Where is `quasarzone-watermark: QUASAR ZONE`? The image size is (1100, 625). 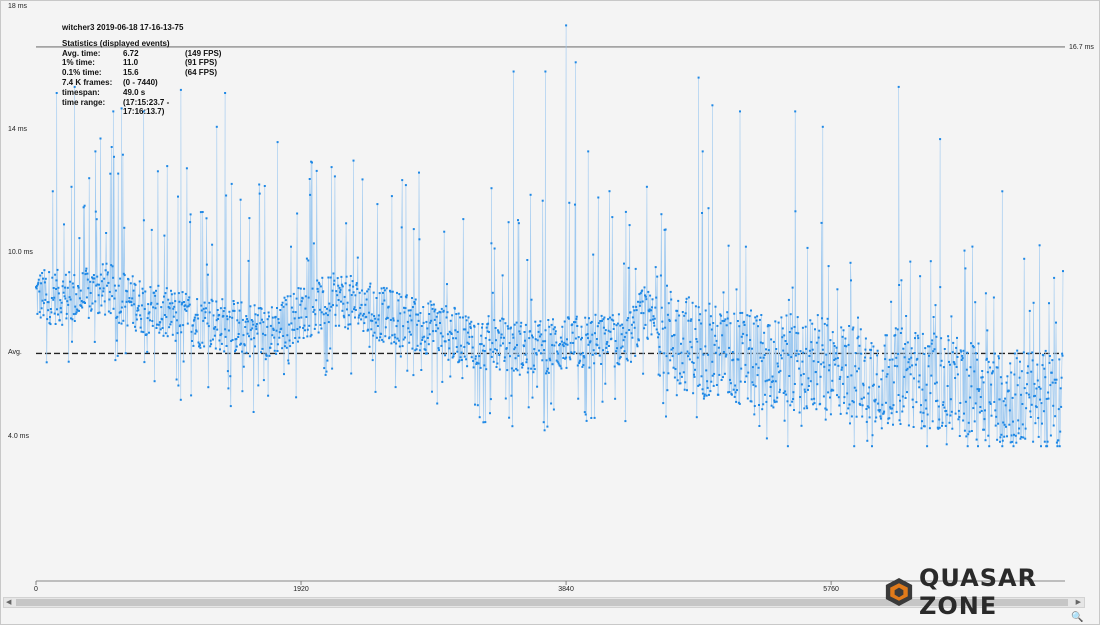
quasarzone-watermark: QUASAR ZONE is located at coordinates (992, 592).